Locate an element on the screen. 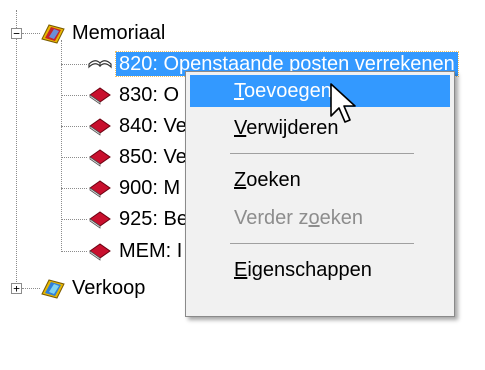 This screenshot has height=370, width=485. expand-toggle: + is located at coordinates (16, 288).